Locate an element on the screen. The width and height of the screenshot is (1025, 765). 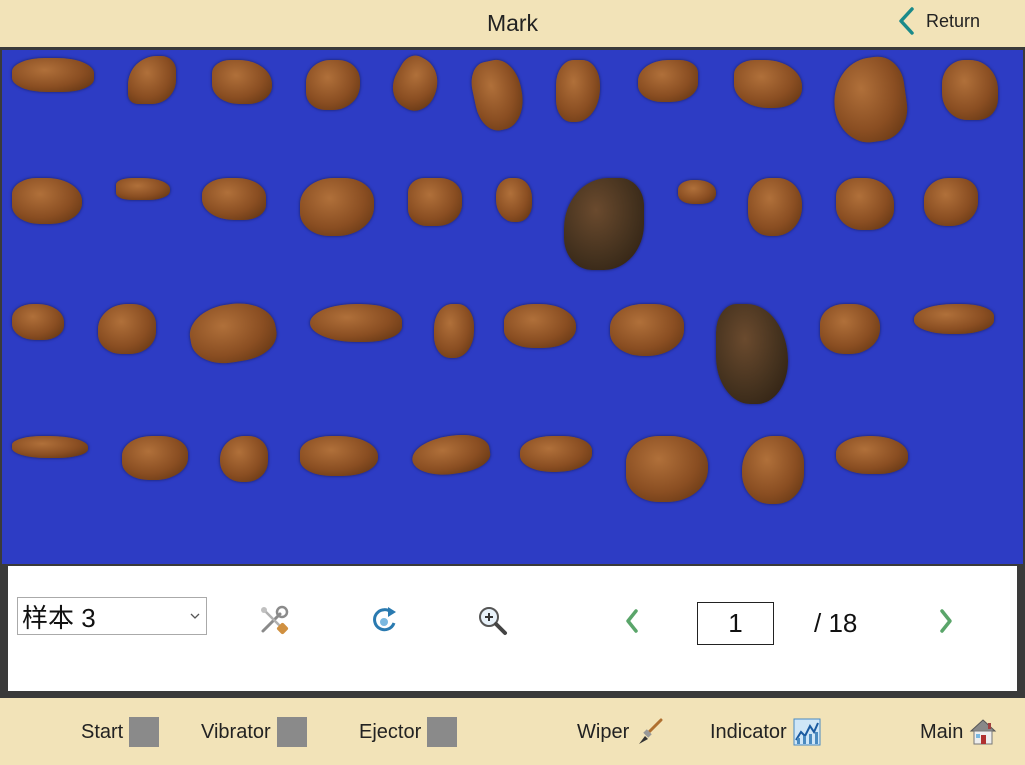
main-button: Main is located at coordinates (958, 732).